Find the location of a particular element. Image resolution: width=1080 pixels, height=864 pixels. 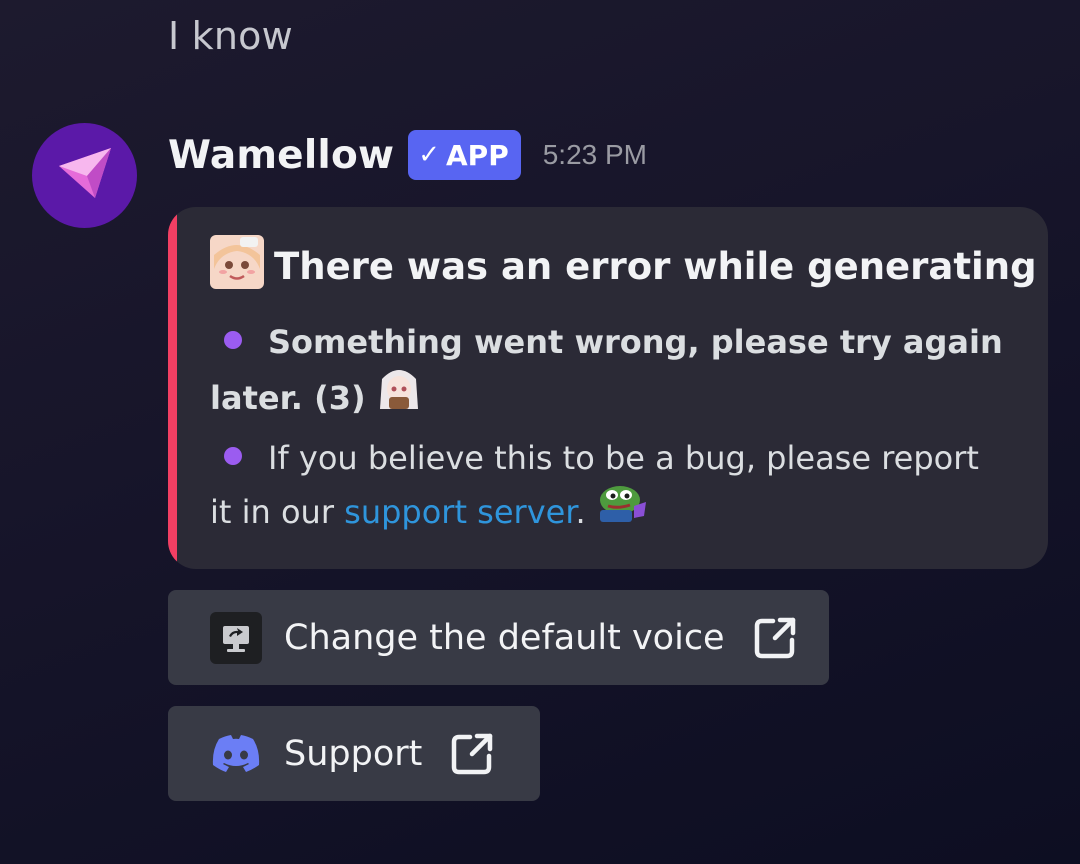

pepe-frog-emoji is located at coordinates (622, 510).